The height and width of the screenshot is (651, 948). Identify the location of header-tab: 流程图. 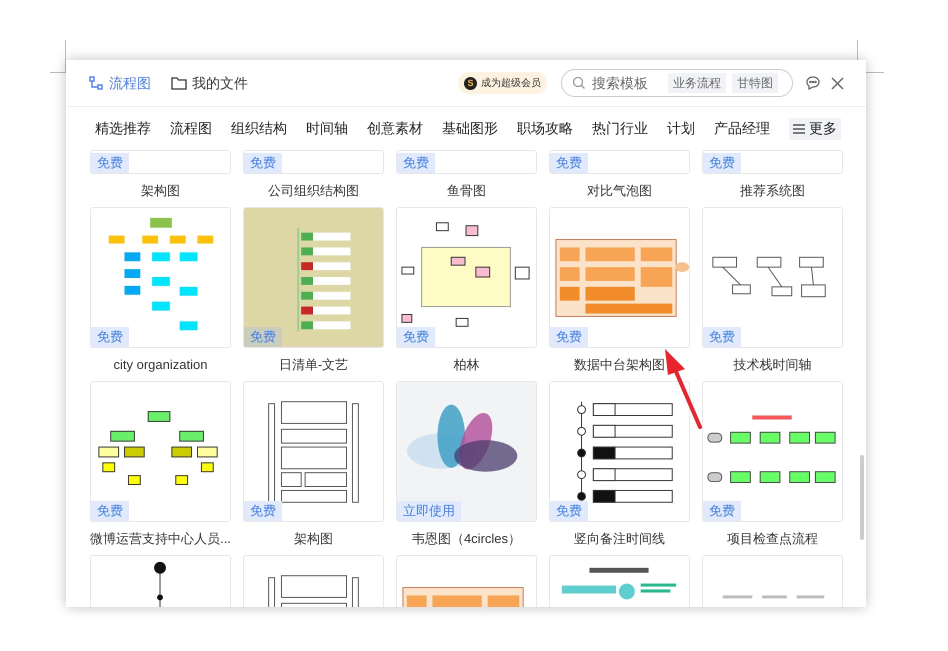
(119, 83).